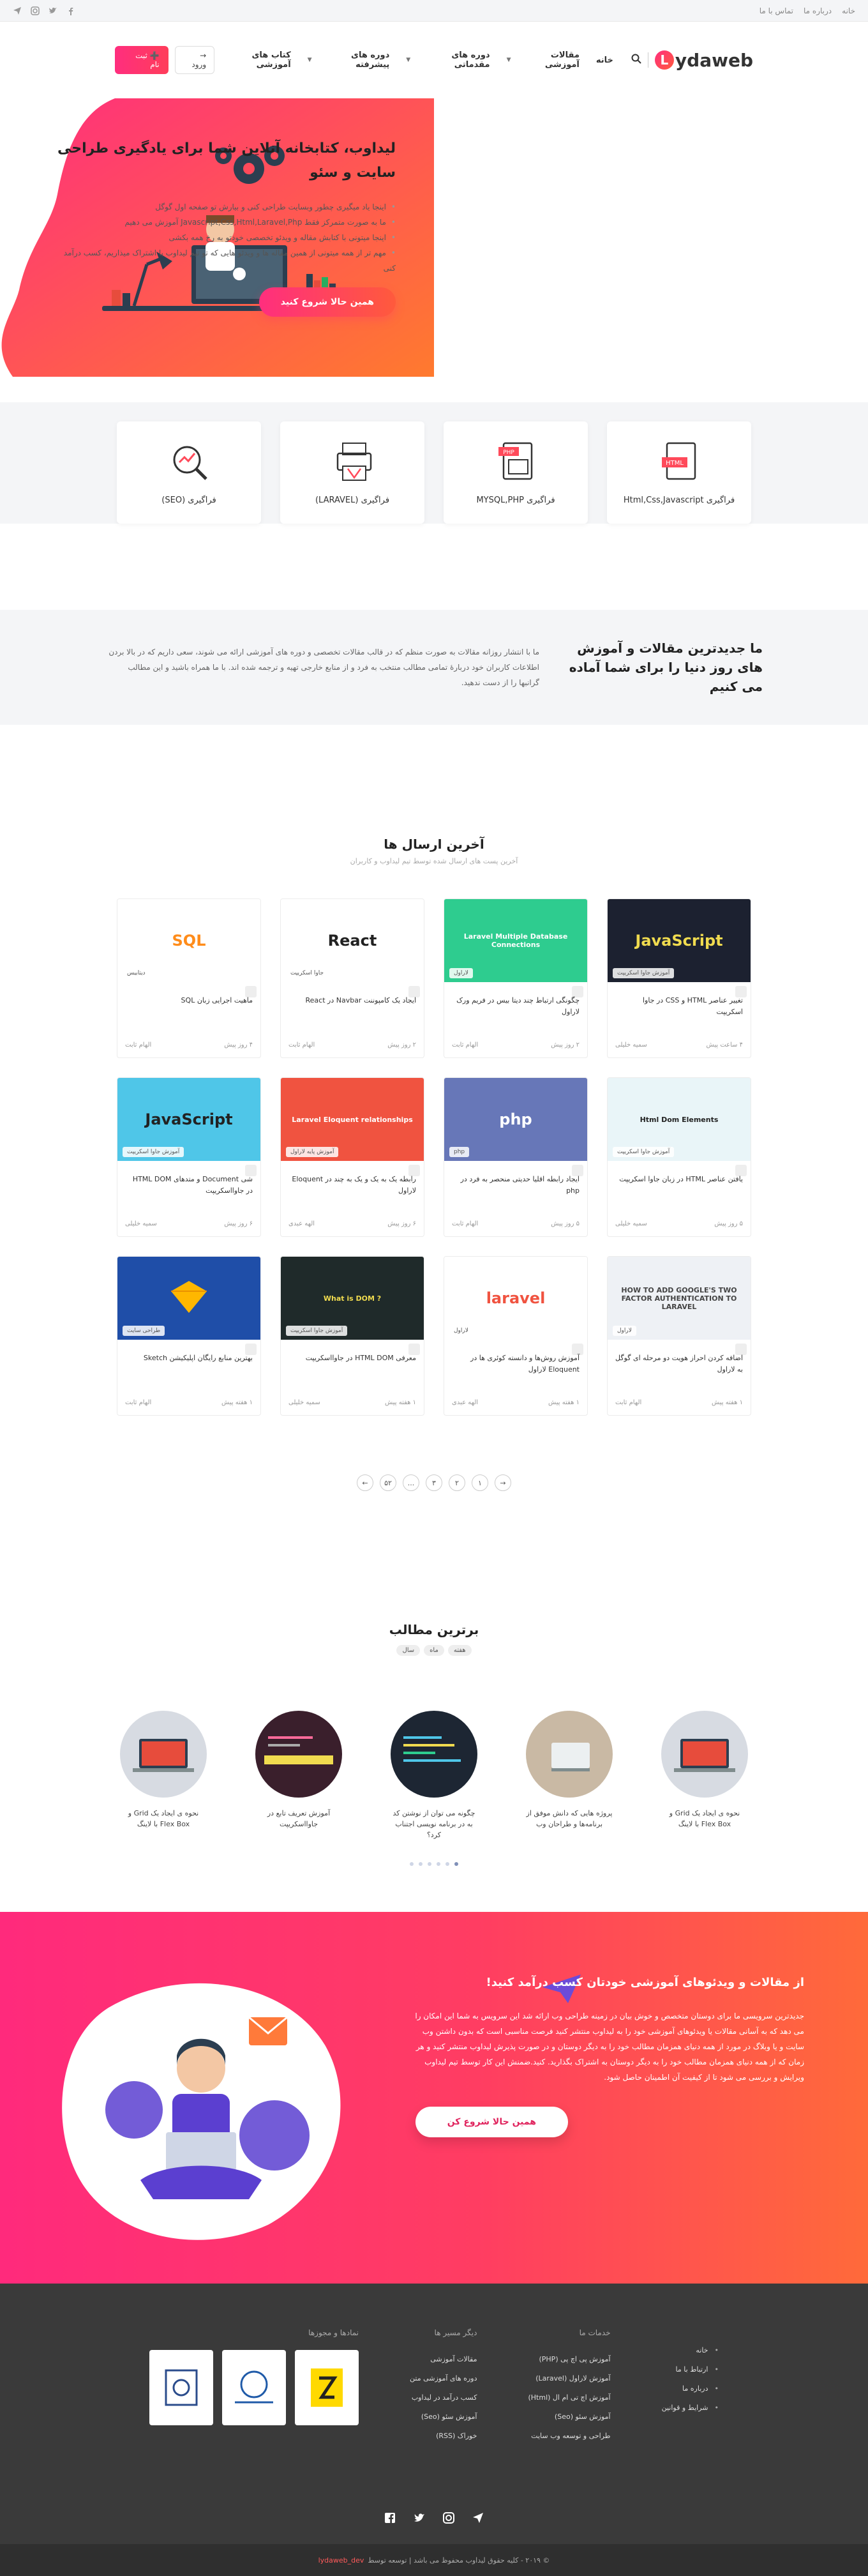  I want to click on footer-link: کسب درآمد در لیداوب, so click(443, 2398).